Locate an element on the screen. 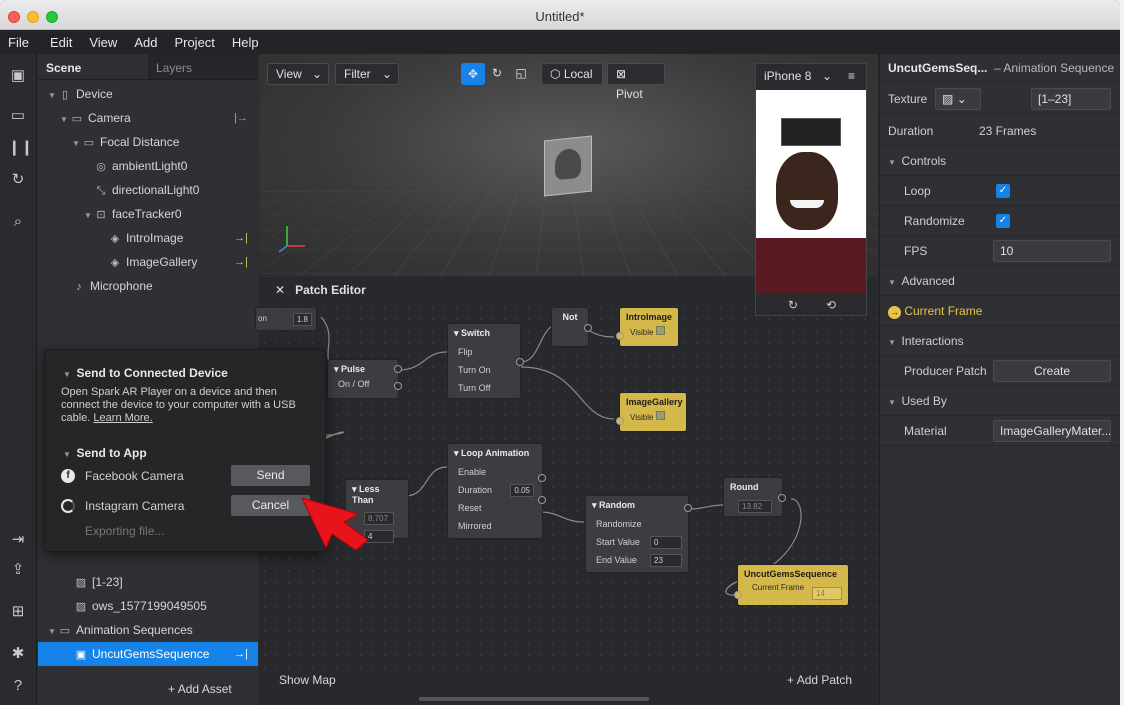 Image resolution: width=1124 pixels, height=705 pixels. patch-node-intro-image: IntroImage Visible is located at coordinates (649, 327).